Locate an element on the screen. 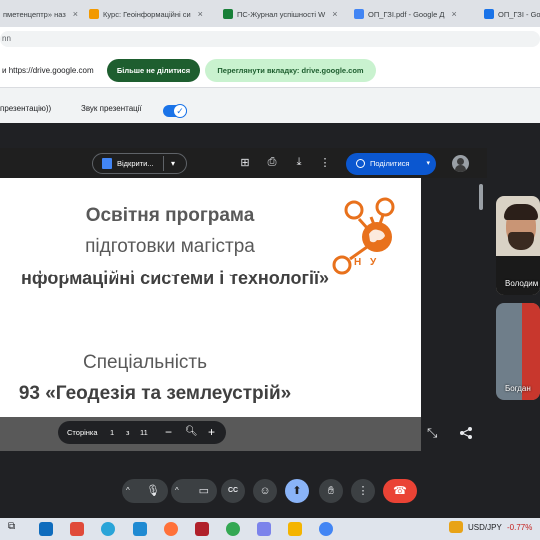 The image size is (540, 540). participant-beard is located at coordinates (521, 241).